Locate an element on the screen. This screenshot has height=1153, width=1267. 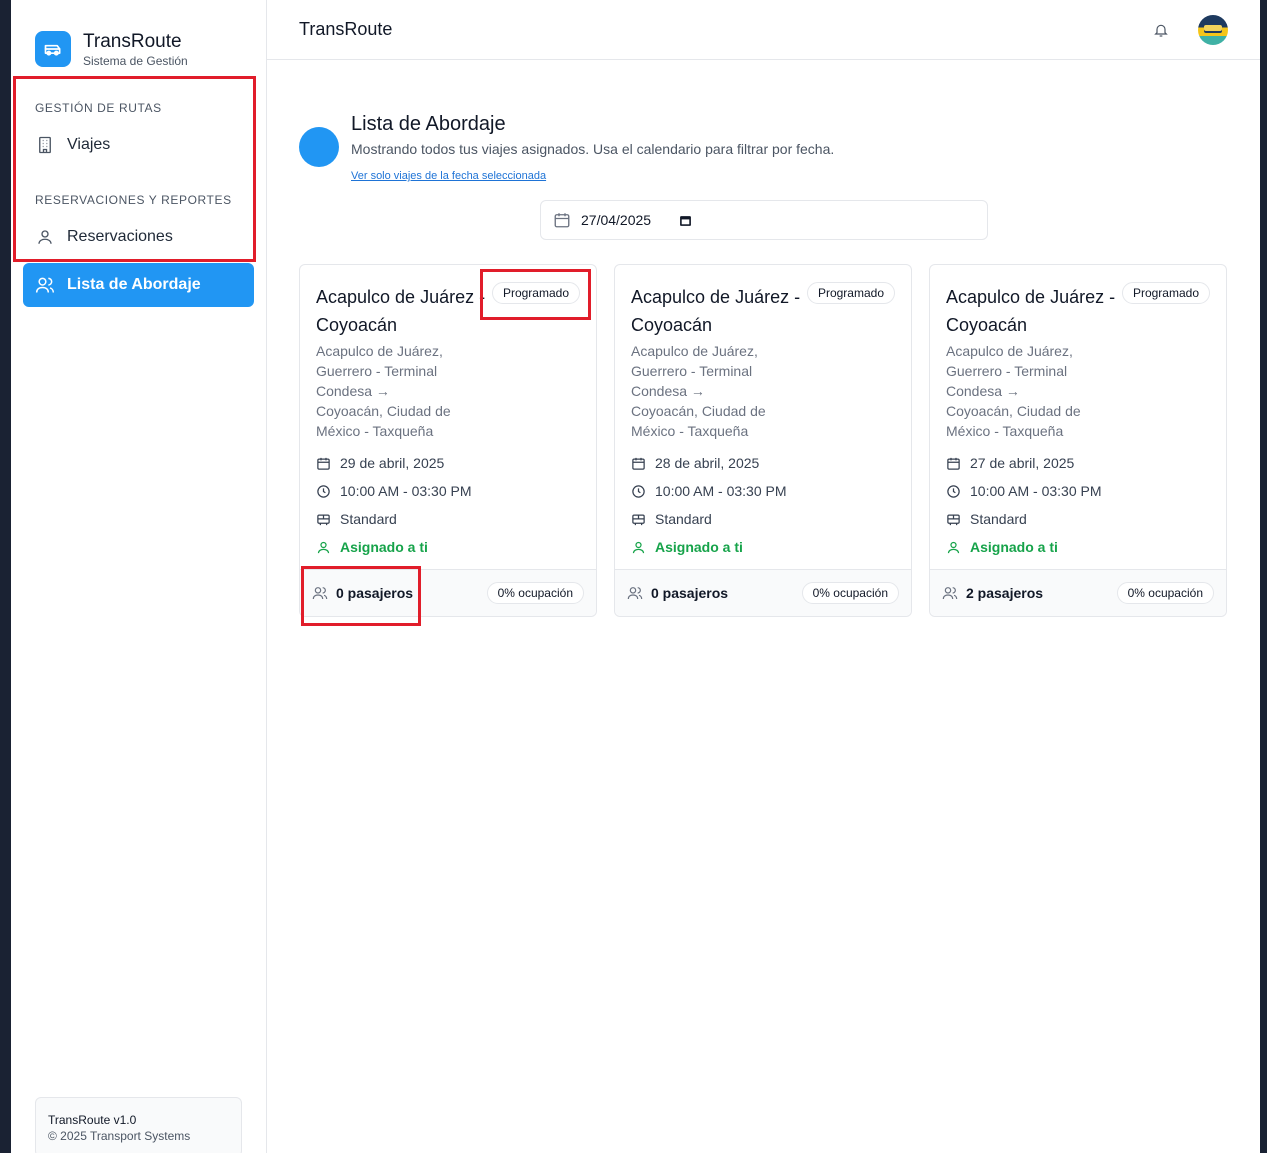
building-icon is located at coordinates (45, 145).